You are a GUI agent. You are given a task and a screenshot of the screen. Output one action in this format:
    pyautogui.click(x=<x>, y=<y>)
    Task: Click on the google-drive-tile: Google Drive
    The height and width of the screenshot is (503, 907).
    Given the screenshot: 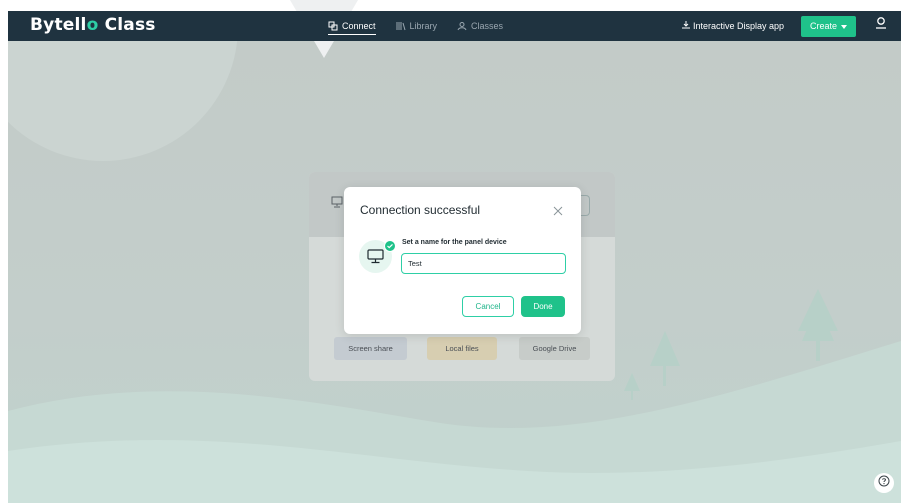 What is the action you would take?
    pyautogui.click(x=554, y=348)
    